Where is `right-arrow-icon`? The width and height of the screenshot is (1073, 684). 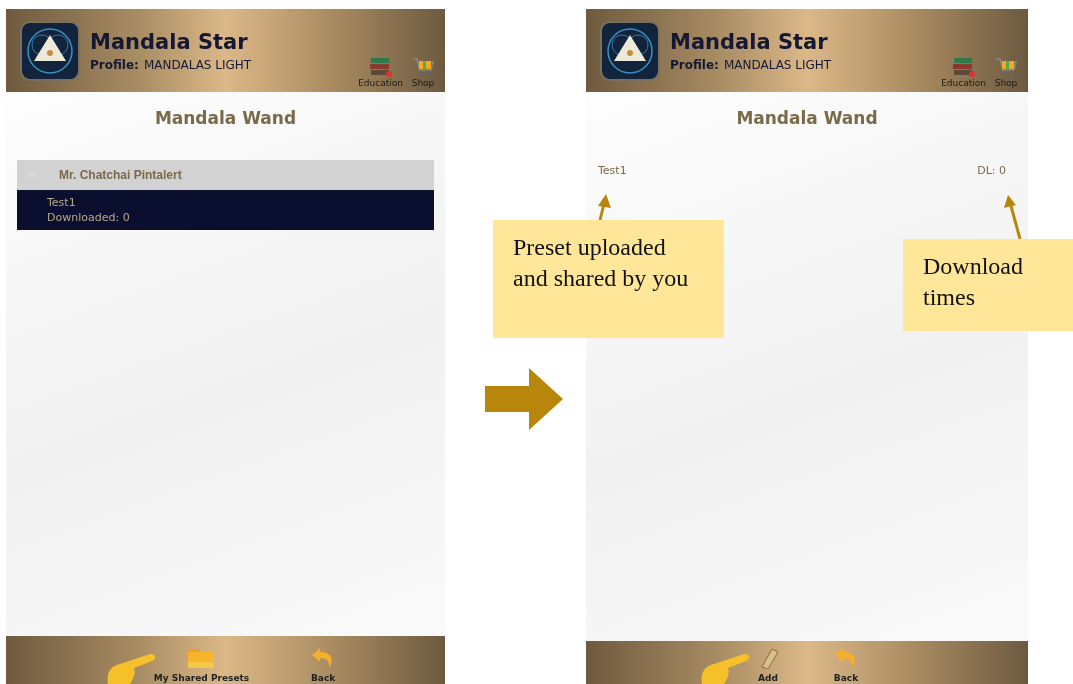
right-arrow-icon is located at coordinates (524, 399).